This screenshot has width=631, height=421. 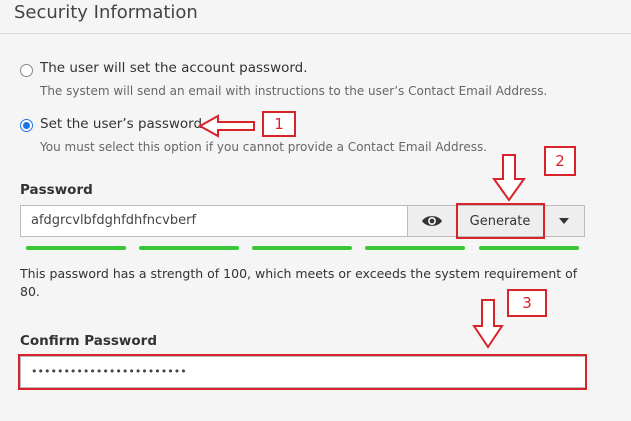 I want to click on arrow-left-icon, so click(x=226, y=126).